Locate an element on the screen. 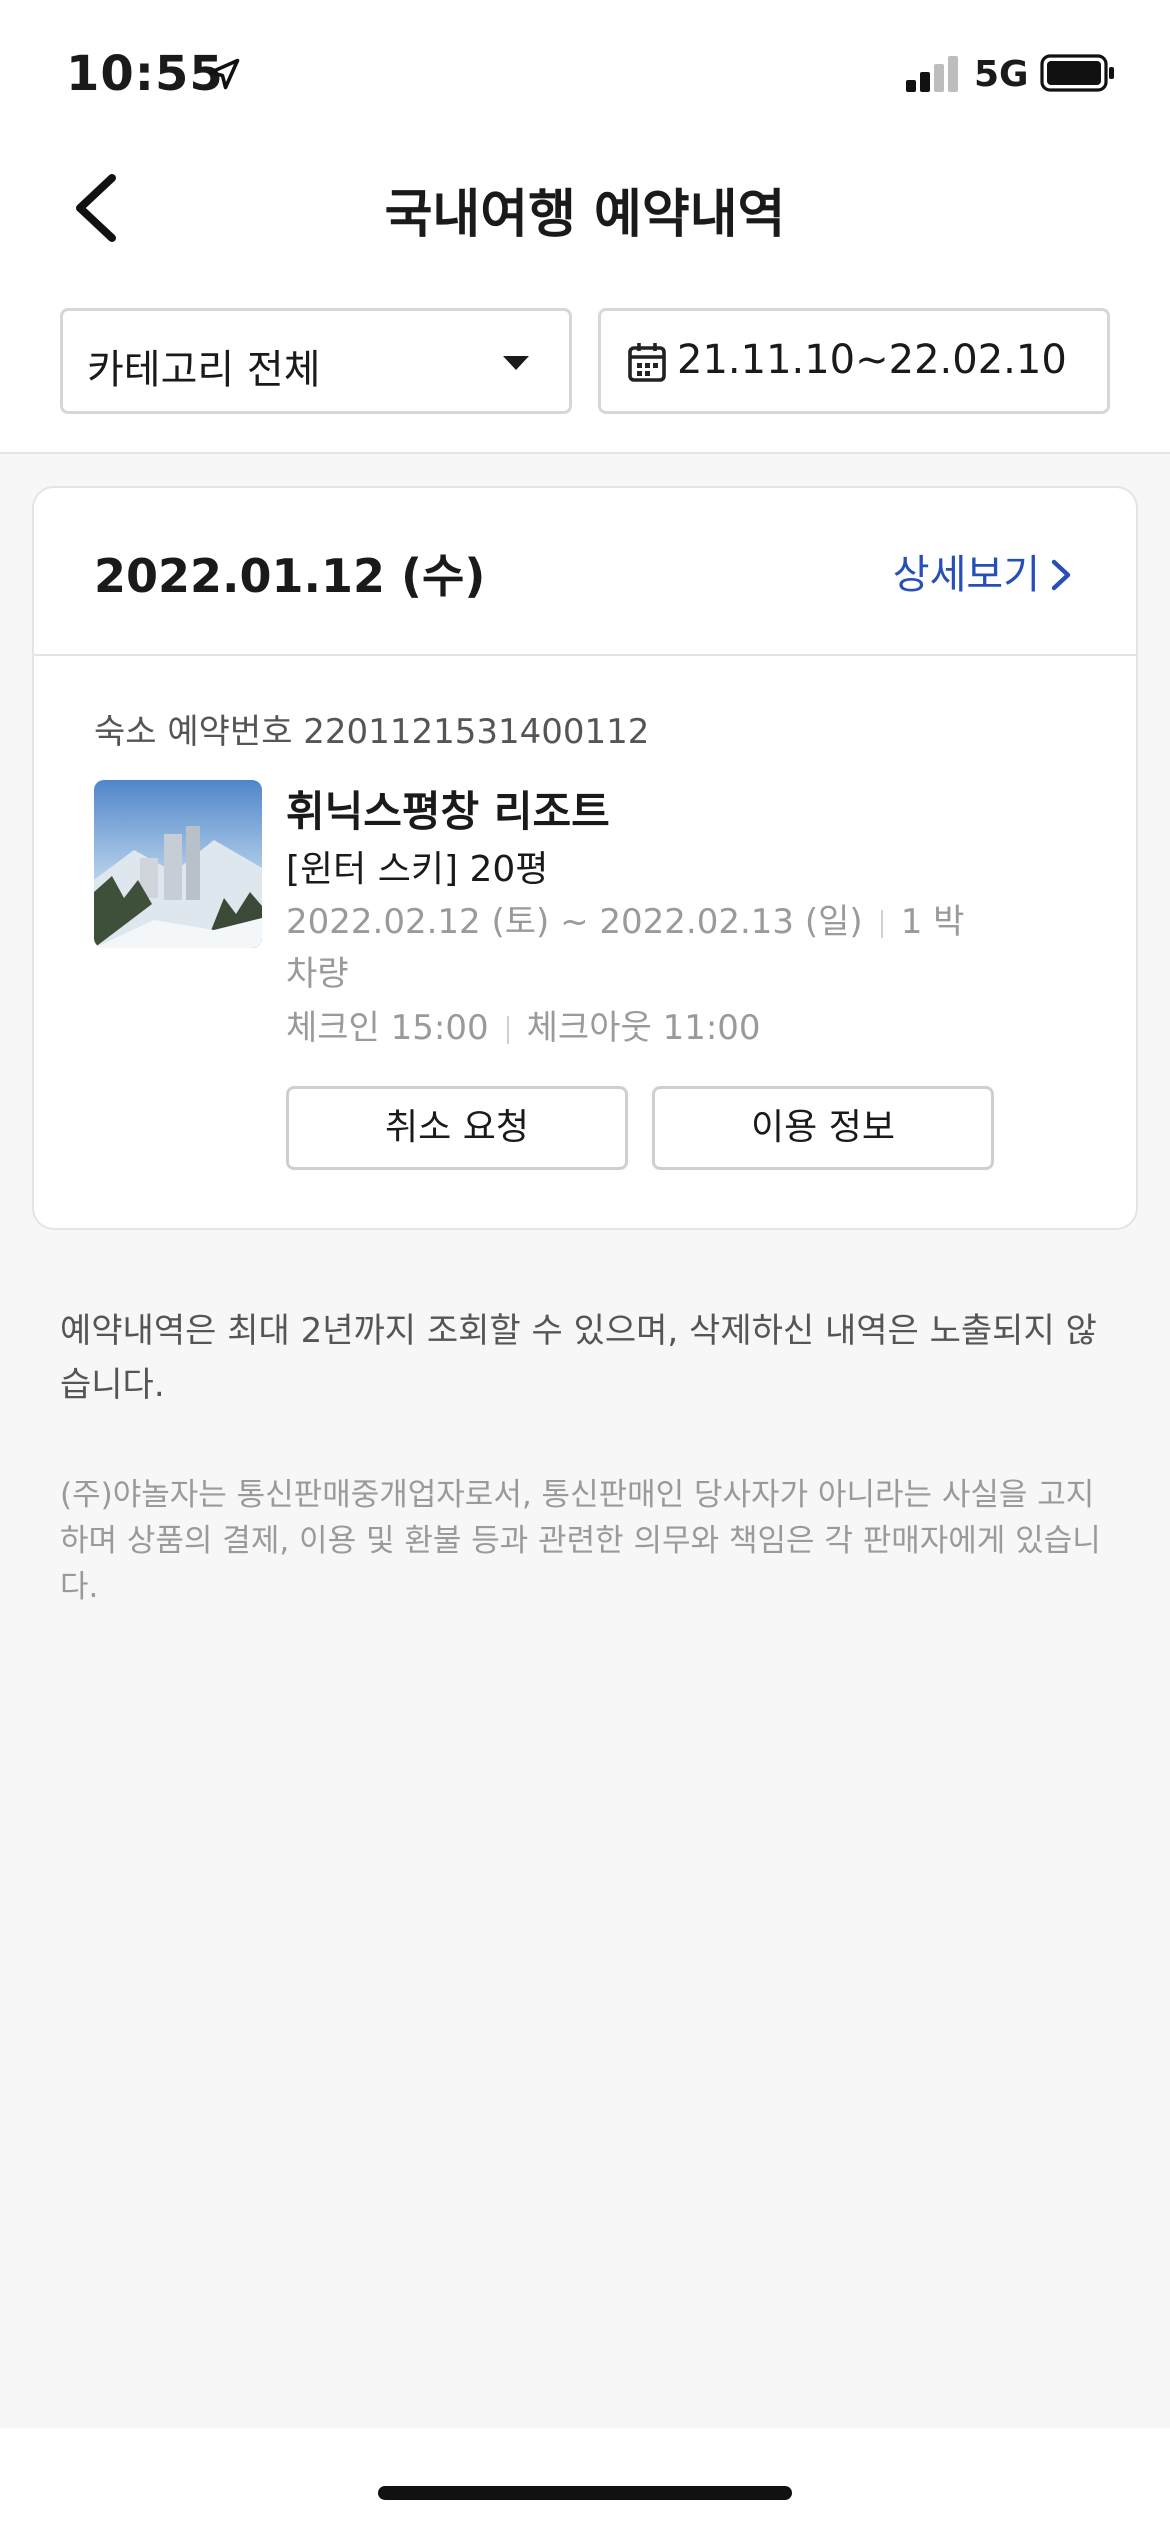 This screenshot has width=1170, height=2532. stay-info: 2022.02.12 (토) ~ 2022.02.13 (일) 1 박 is located at coordinates (625, 918).